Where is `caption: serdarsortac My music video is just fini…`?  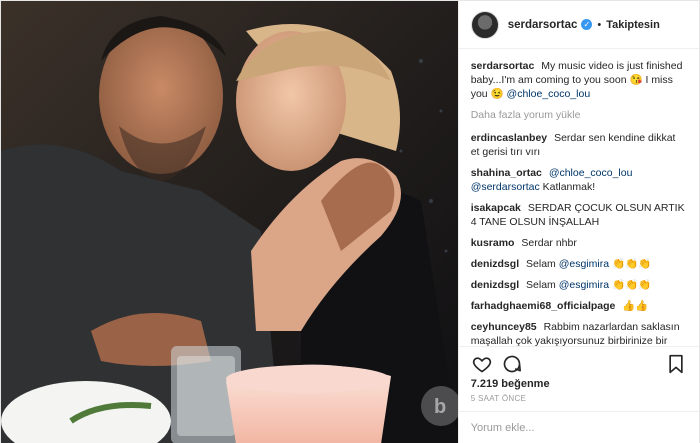 caption: serdarsortac My music video is just fini… is located at coordinates (579, 80).